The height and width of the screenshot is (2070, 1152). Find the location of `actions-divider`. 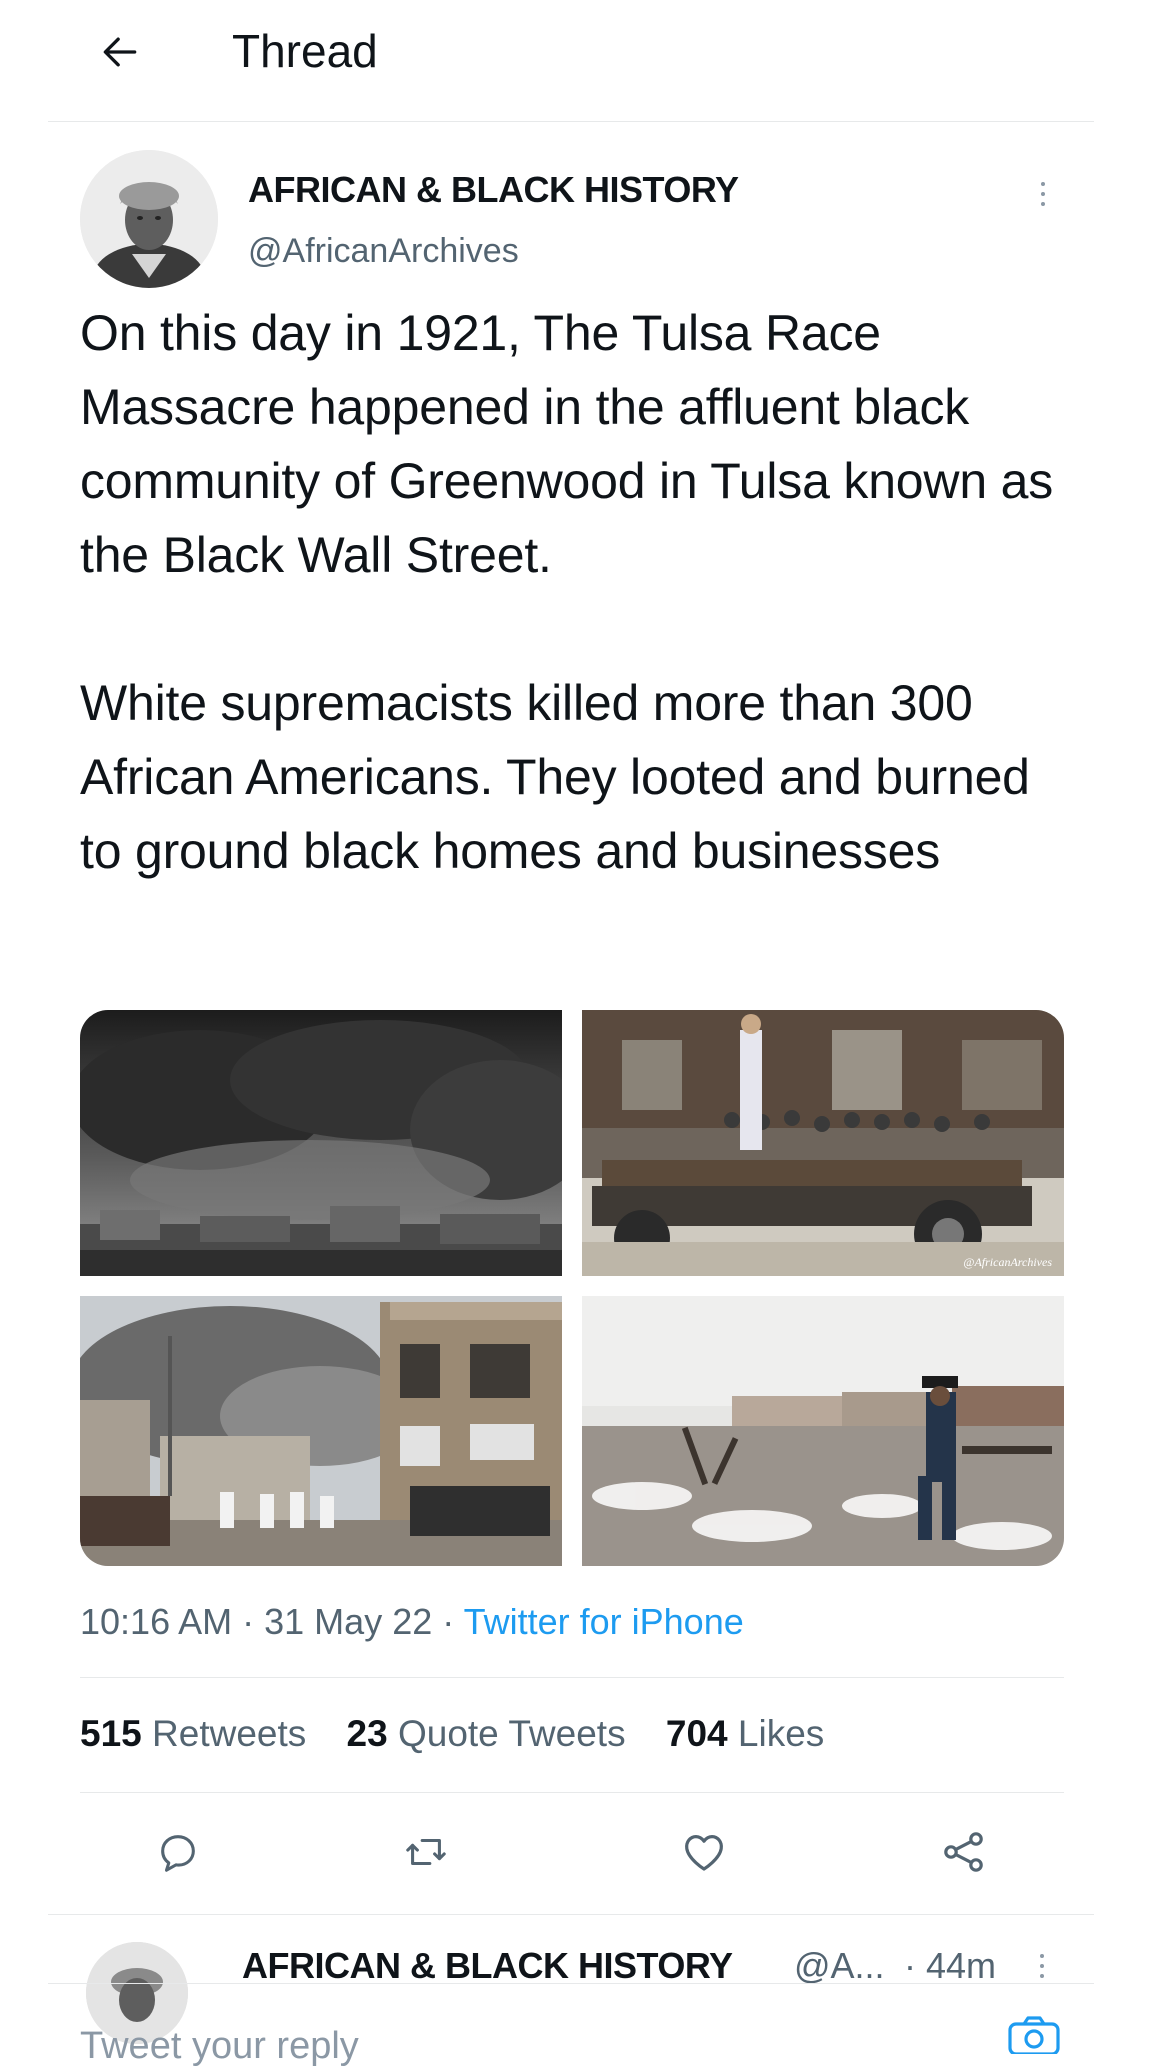

actions-divider is located at coordinates (571, 1914).